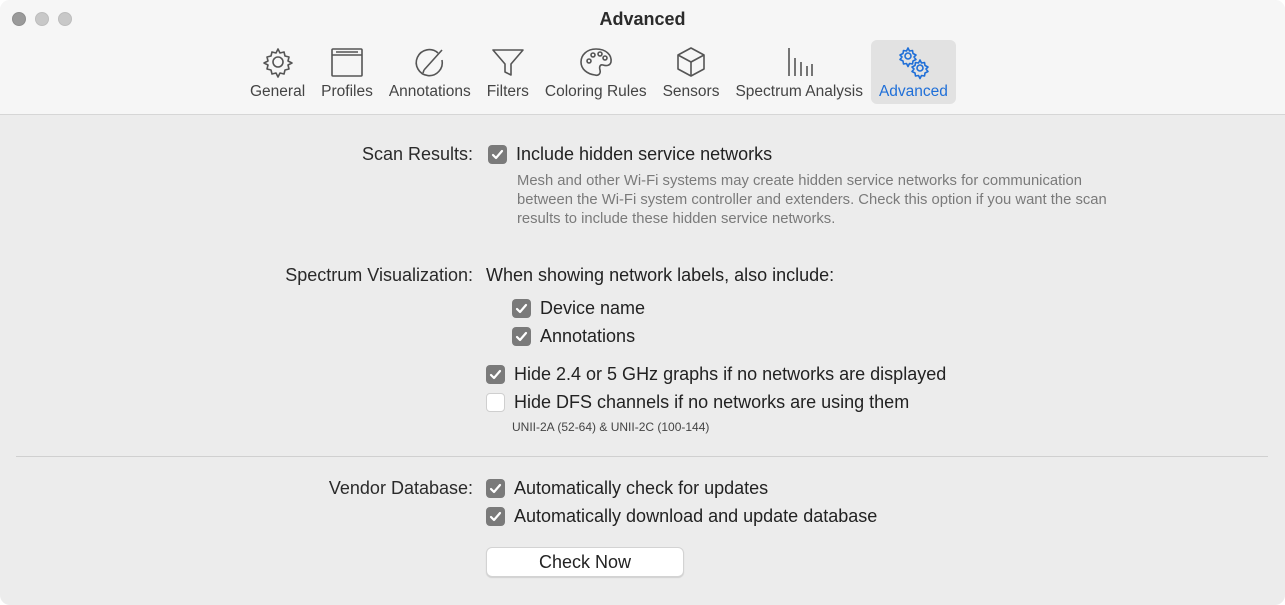  I want to click on device-name-checkbox: Device name, so click(578, 308).